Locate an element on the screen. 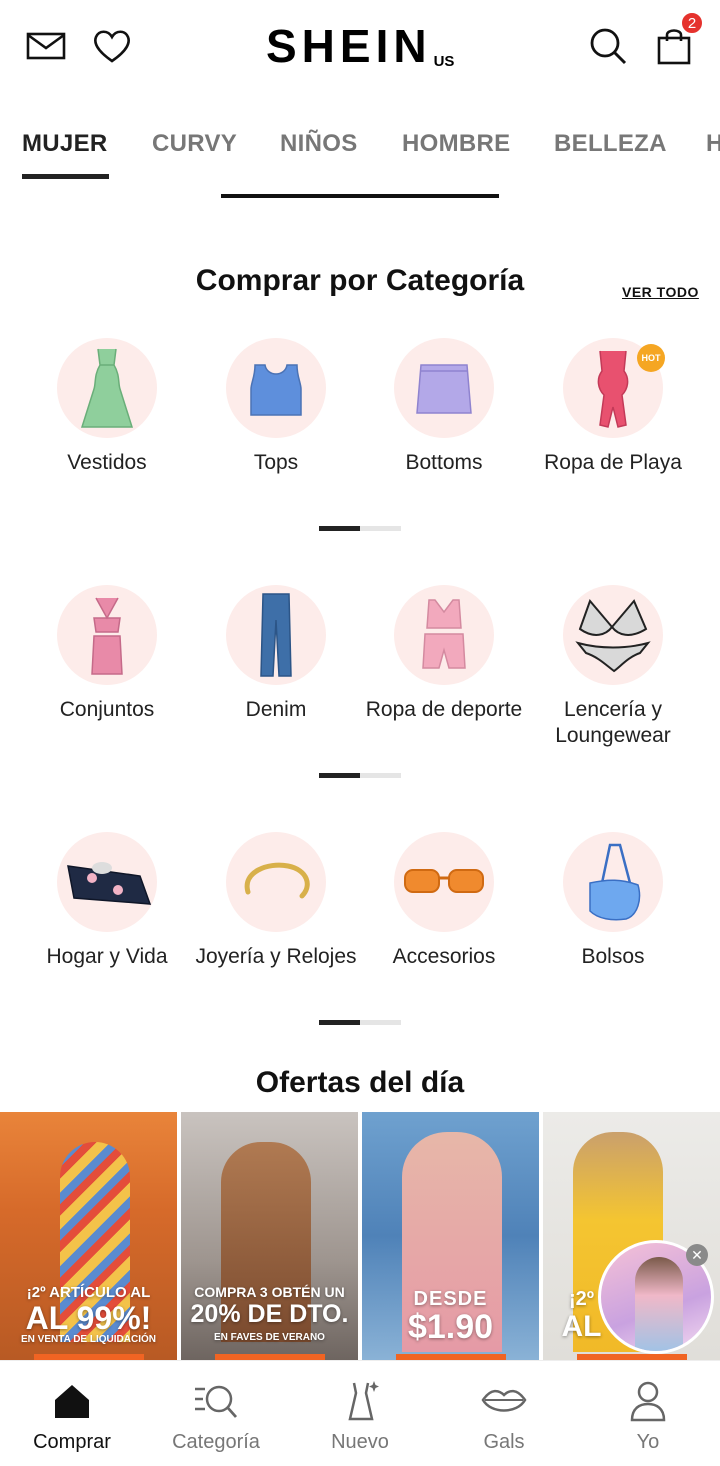 This screenshot has height=1466, width=720. search-icon is located at coordinates (608, 46).